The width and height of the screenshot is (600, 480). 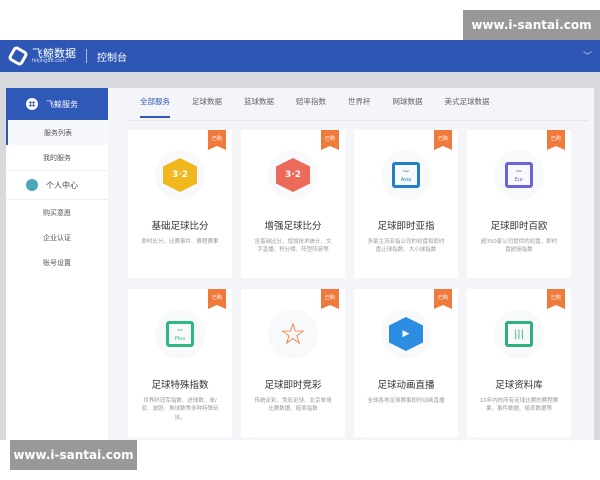 I want to click on category-tabs: 全部服务 足球数据 篮球数据 赔率指数 世界杯 网球数据 美式足球数据, so click(x=326, y=107).